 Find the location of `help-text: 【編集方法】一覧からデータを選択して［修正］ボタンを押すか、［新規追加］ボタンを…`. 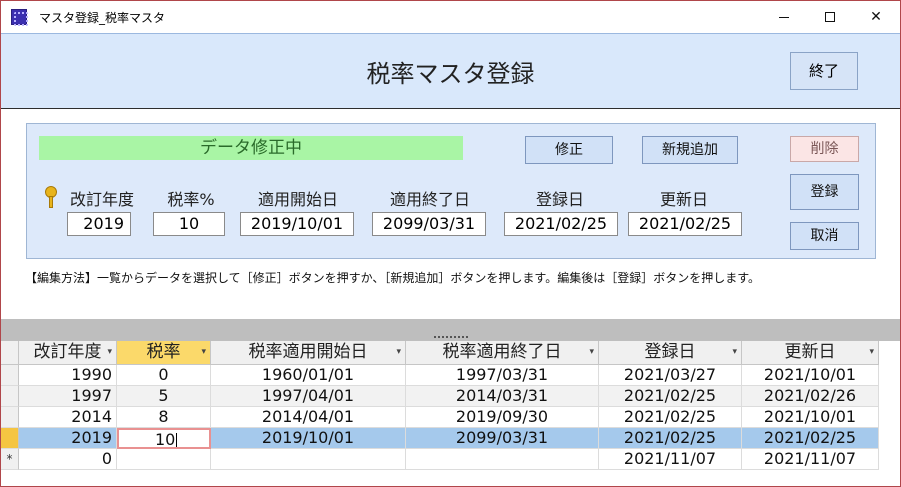

help-text: 【編集方法】一覧からデータを選択して［修正］ボタンを押すか、［新規追加］ボタンを… is located at coordinates (393, 278).